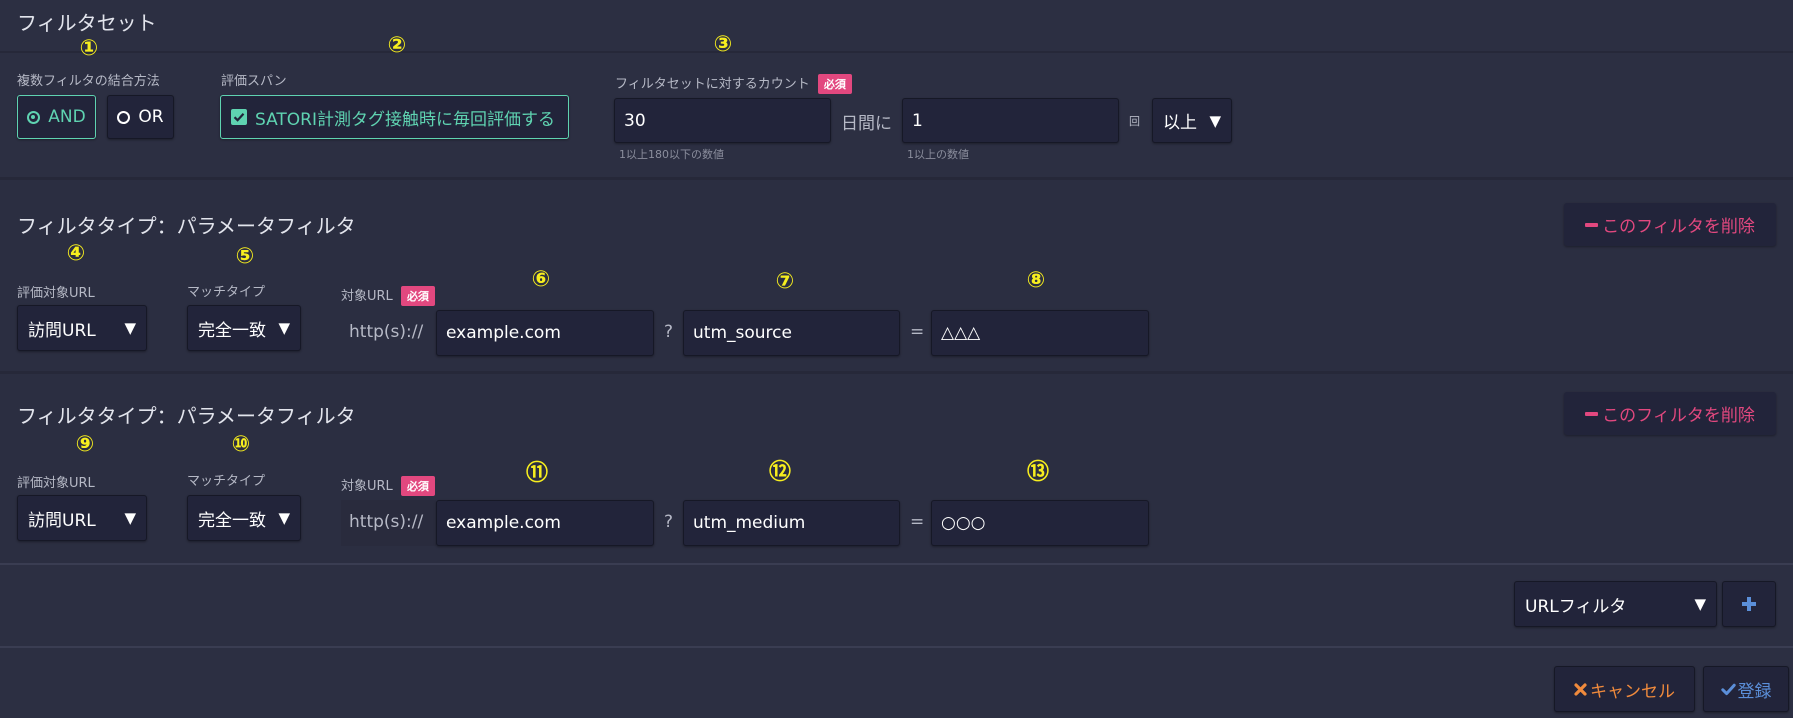  What do you see at coordinates (671, 154) in the screenshot?
I see `days-hint: 1以上180以下の数値` at bounding box center [671, 154].